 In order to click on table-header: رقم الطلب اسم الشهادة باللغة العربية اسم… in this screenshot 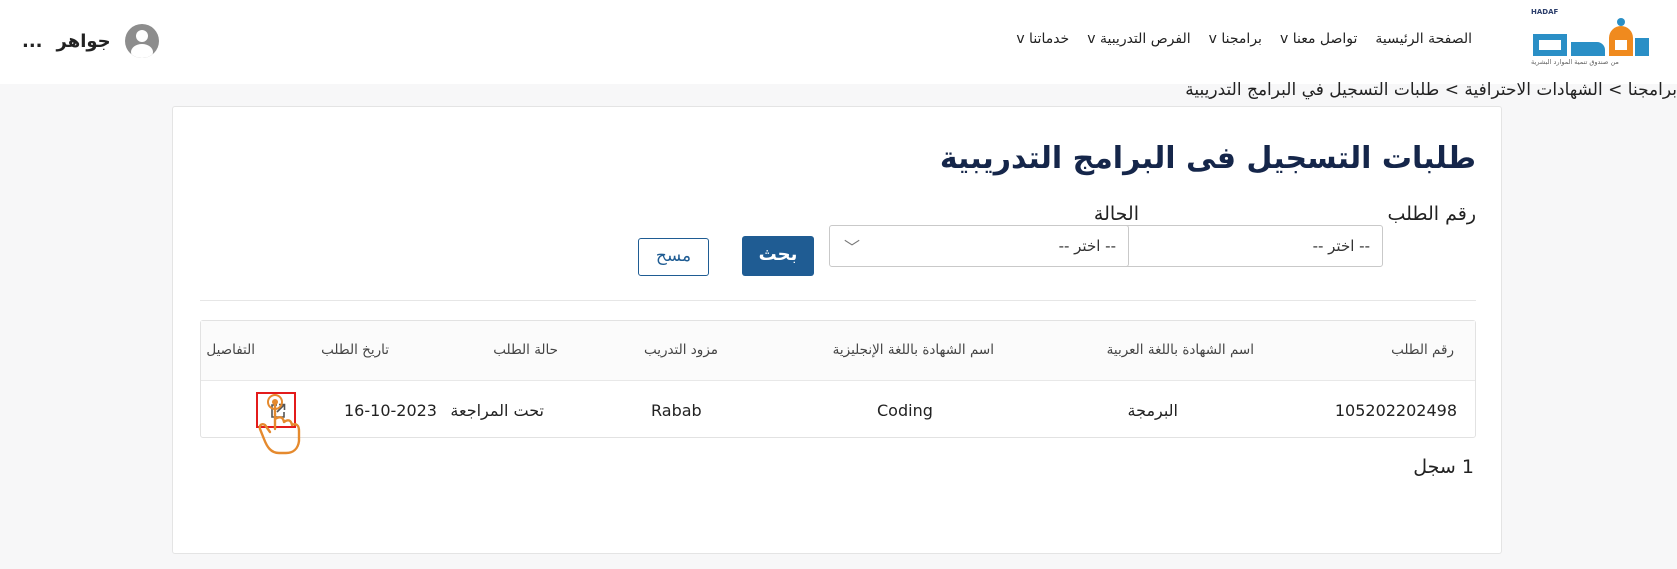, I will do `click(838, 351)`.